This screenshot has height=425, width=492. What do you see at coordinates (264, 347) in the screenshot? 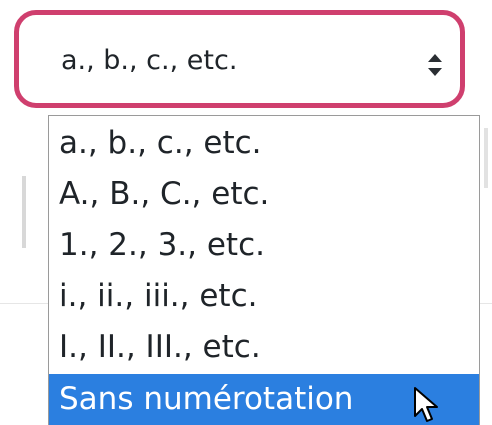
I see `option-uppercase-roman: I., II., III., etc.` at bounding box center [264, 347].